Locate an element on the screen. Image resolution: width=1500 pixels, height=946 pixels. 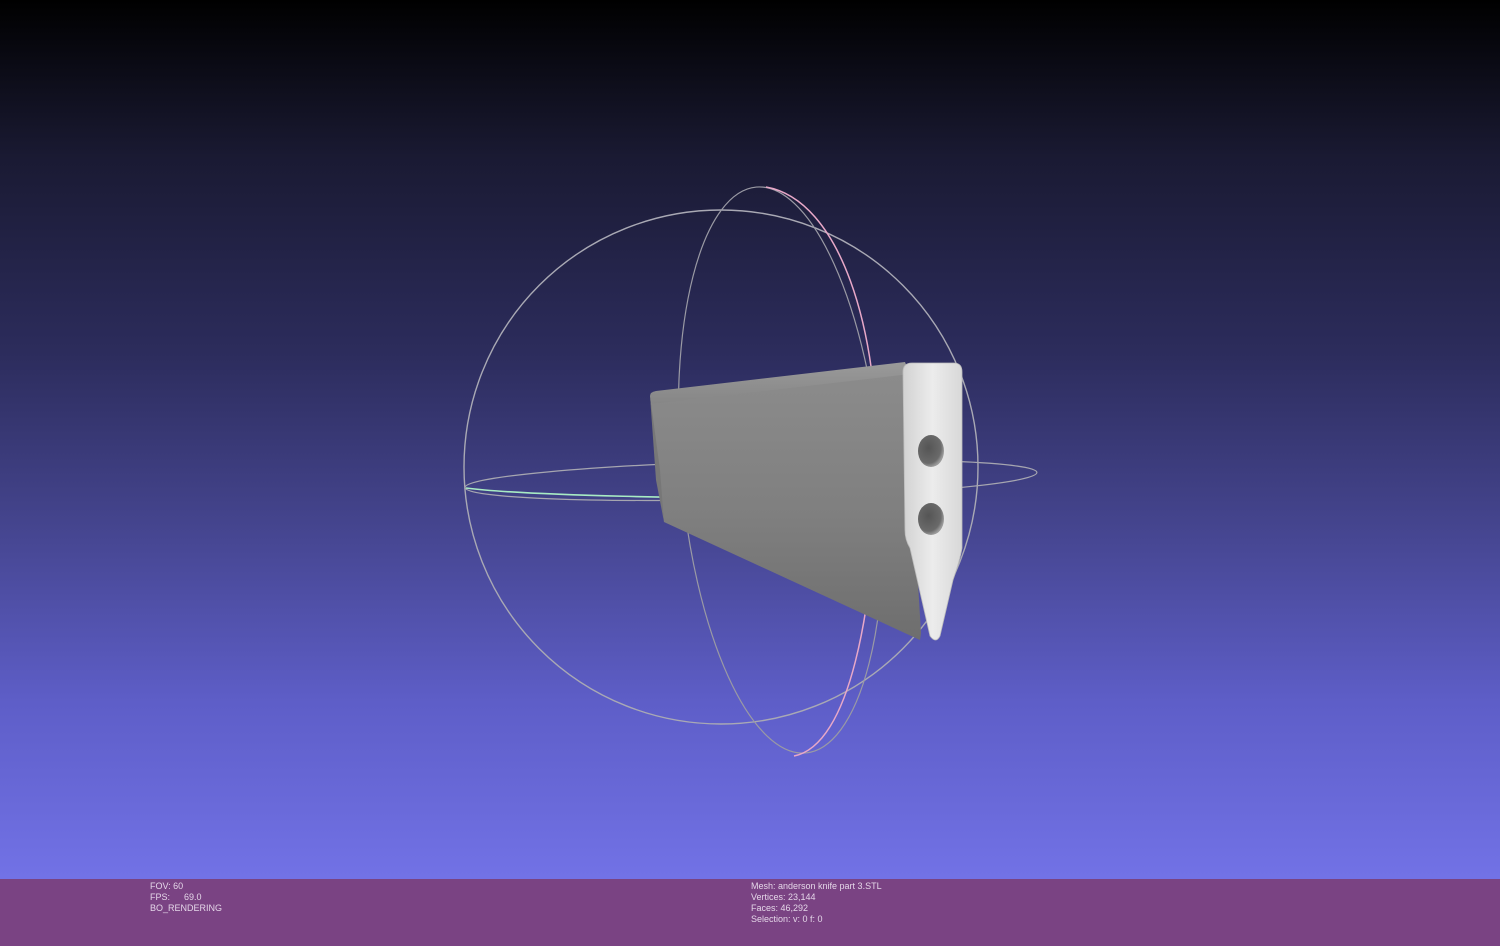
faces-readout: Faces: 46,292 is located at coordinates (780, 908).